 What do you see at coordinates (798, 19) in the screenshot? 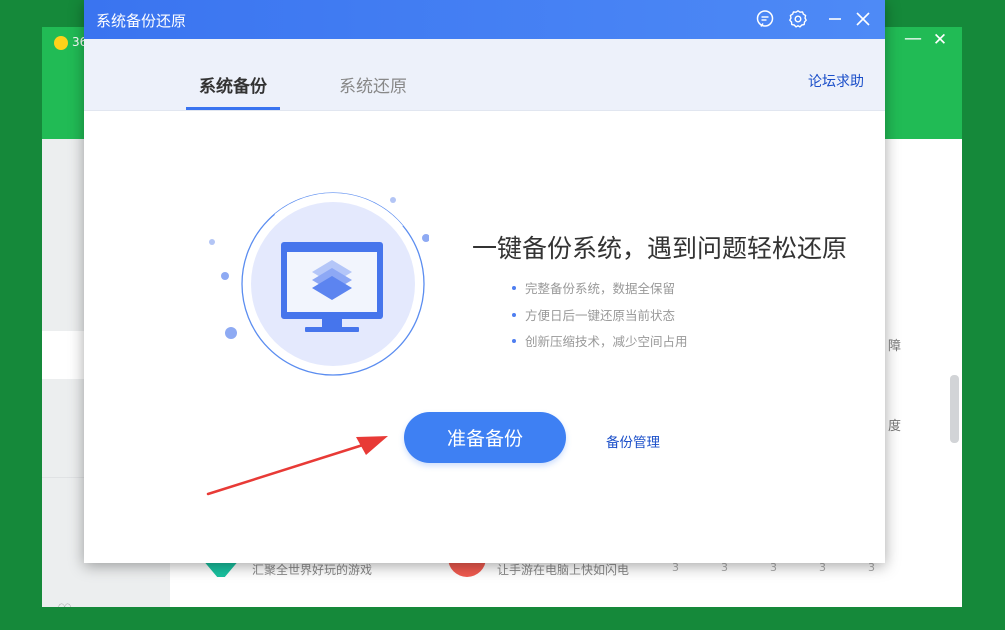
I see `gear-icon` at bounding box center [798, 19].